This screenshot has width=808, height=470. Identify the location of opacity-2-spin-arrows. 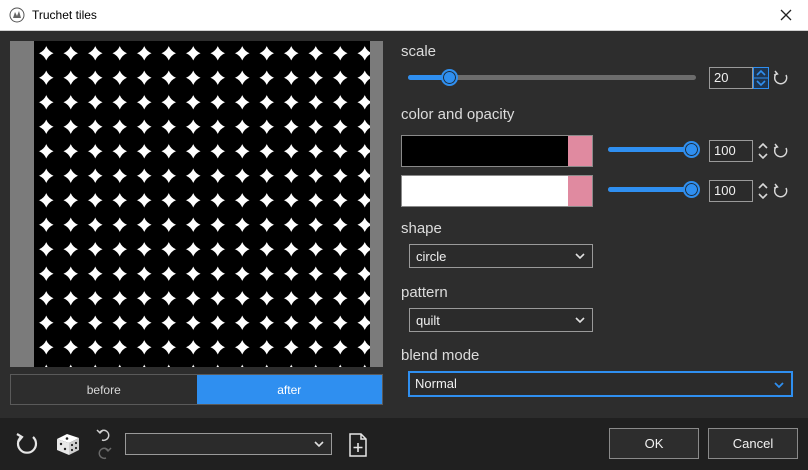
(763, 191).